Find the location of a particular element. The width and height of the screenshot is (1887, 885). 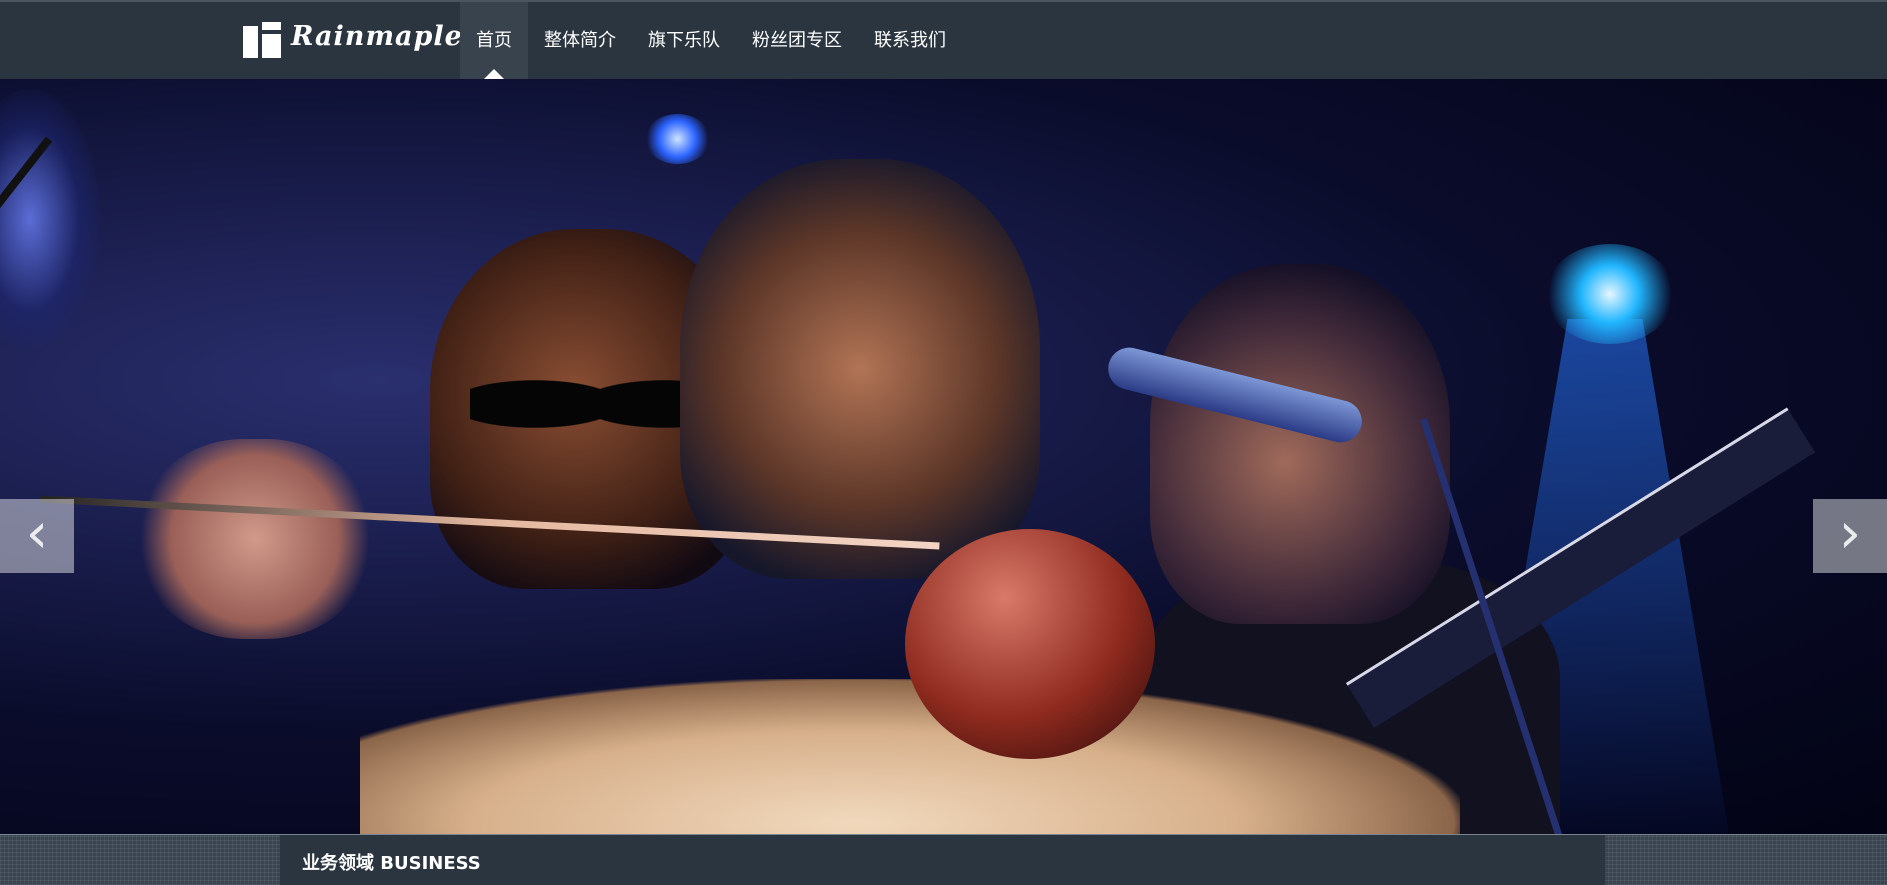

business-section-bar: 业务领域 BUSINESS is located at coordinates (943, 859).